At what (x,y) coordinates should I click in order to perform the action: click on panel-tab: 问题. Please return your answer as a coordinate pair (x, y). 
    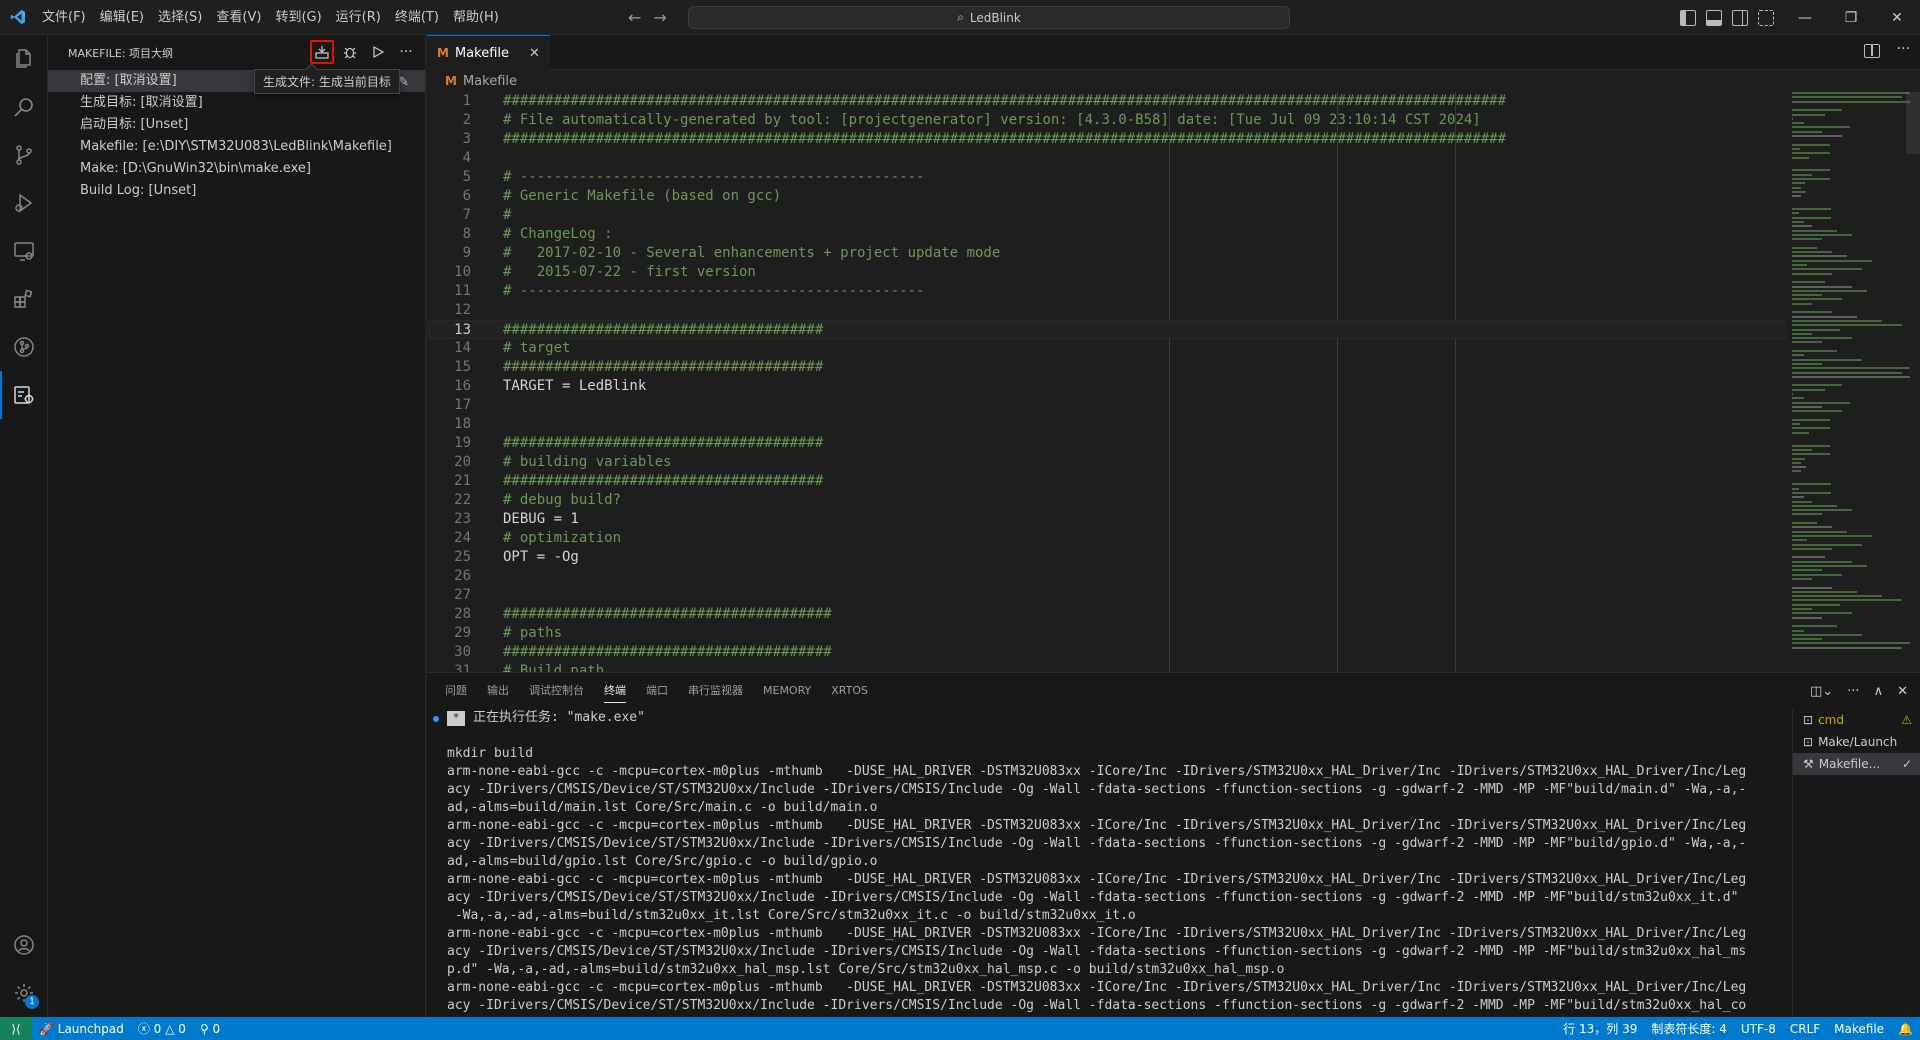
    Looking at the image, I should click on (456, 691).